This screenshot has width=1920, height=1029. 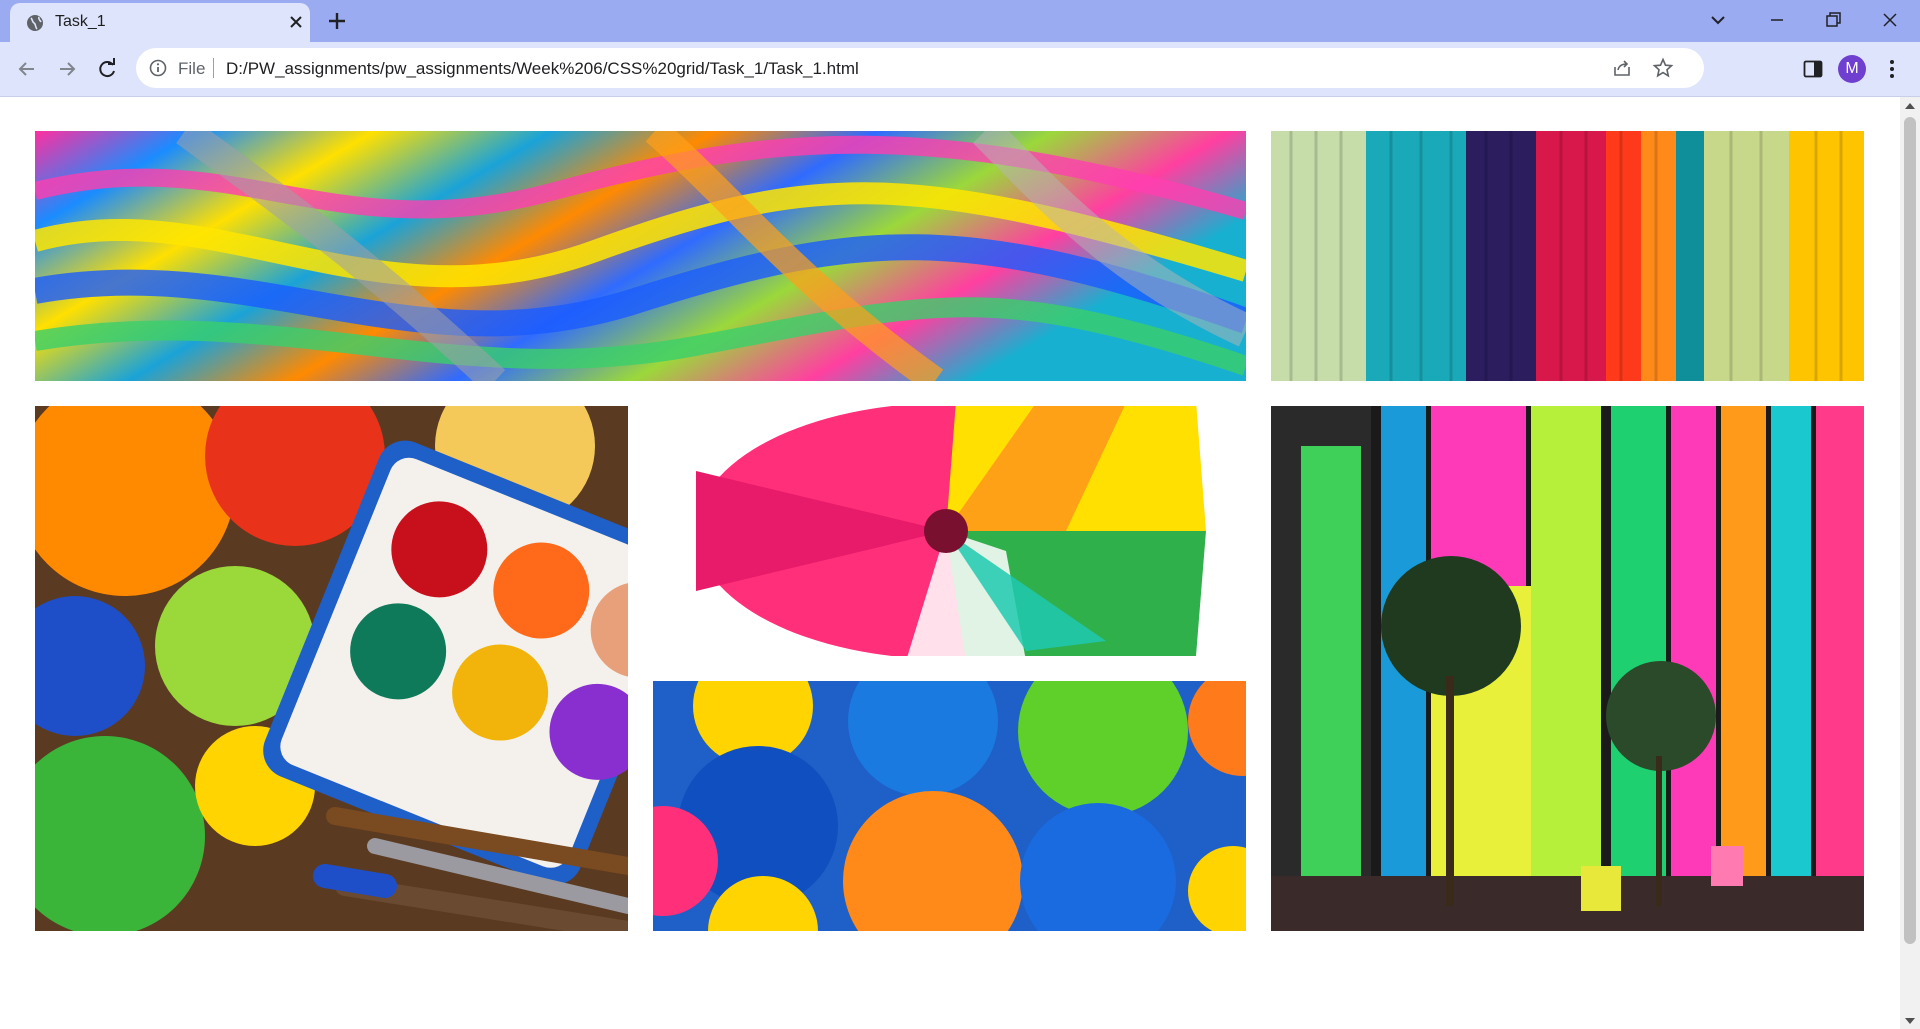 I want to click on close-tab-icon, so click(x=296, y=22).